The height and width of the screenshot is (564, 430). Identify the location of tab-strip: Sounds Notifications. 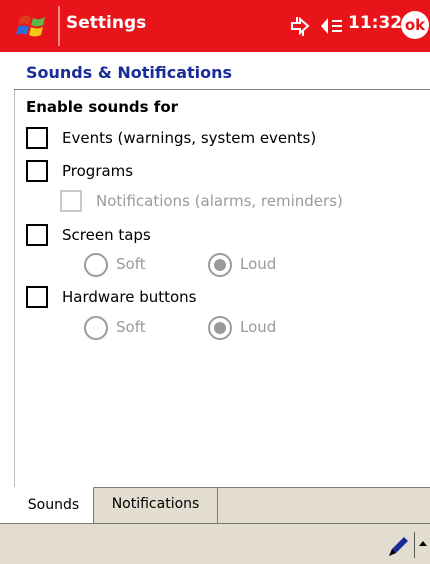
(222, 505).